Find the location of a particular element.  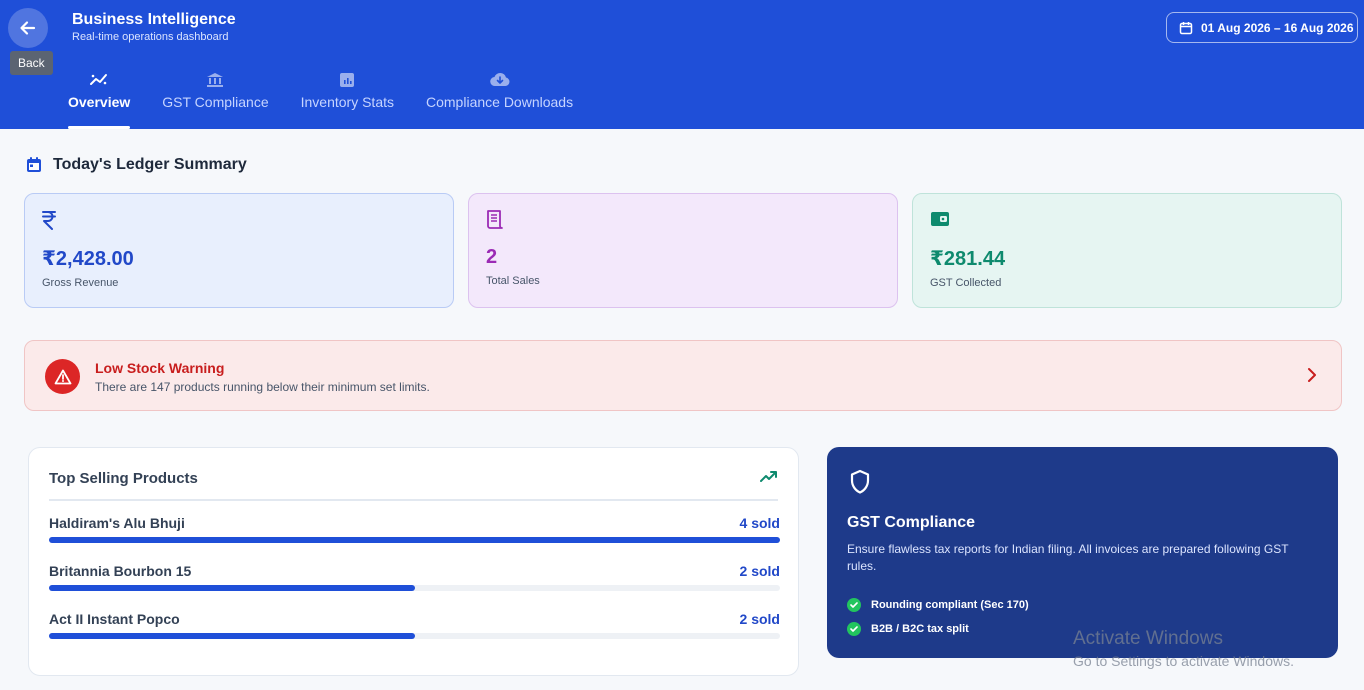

tab-overview: Overview is located at coordinates (99, 99).